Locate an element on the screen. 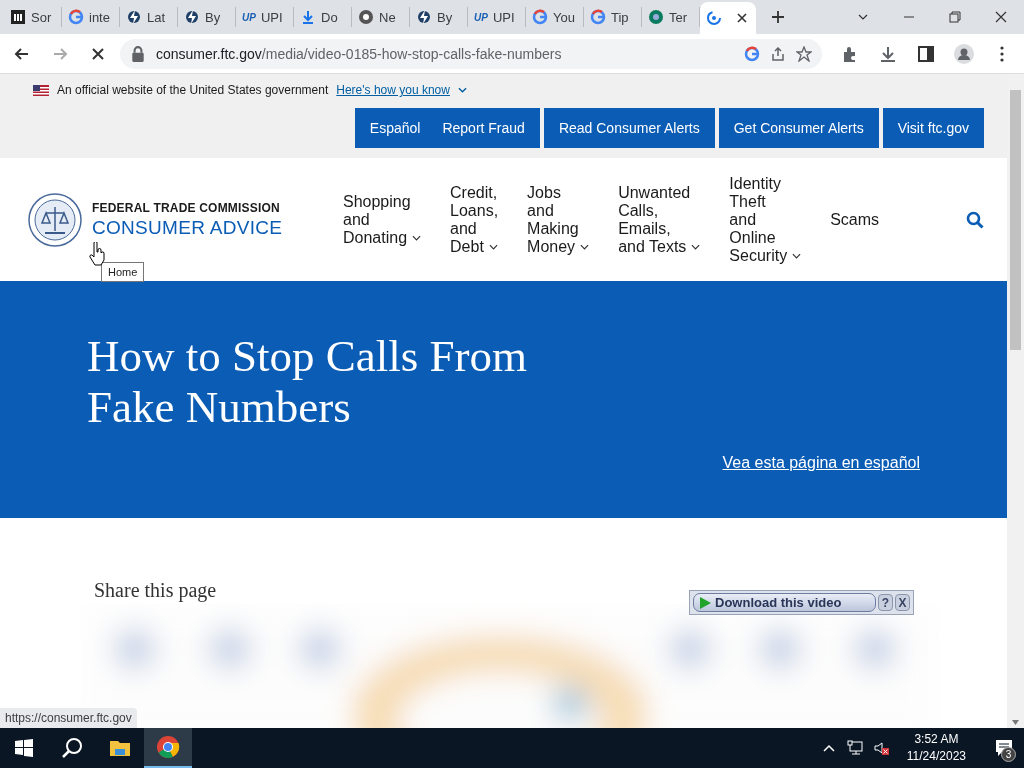 This screenshot has height=768, width=1024. utility-link: Get Consumer Alerts is located at coordinates (798, 128).